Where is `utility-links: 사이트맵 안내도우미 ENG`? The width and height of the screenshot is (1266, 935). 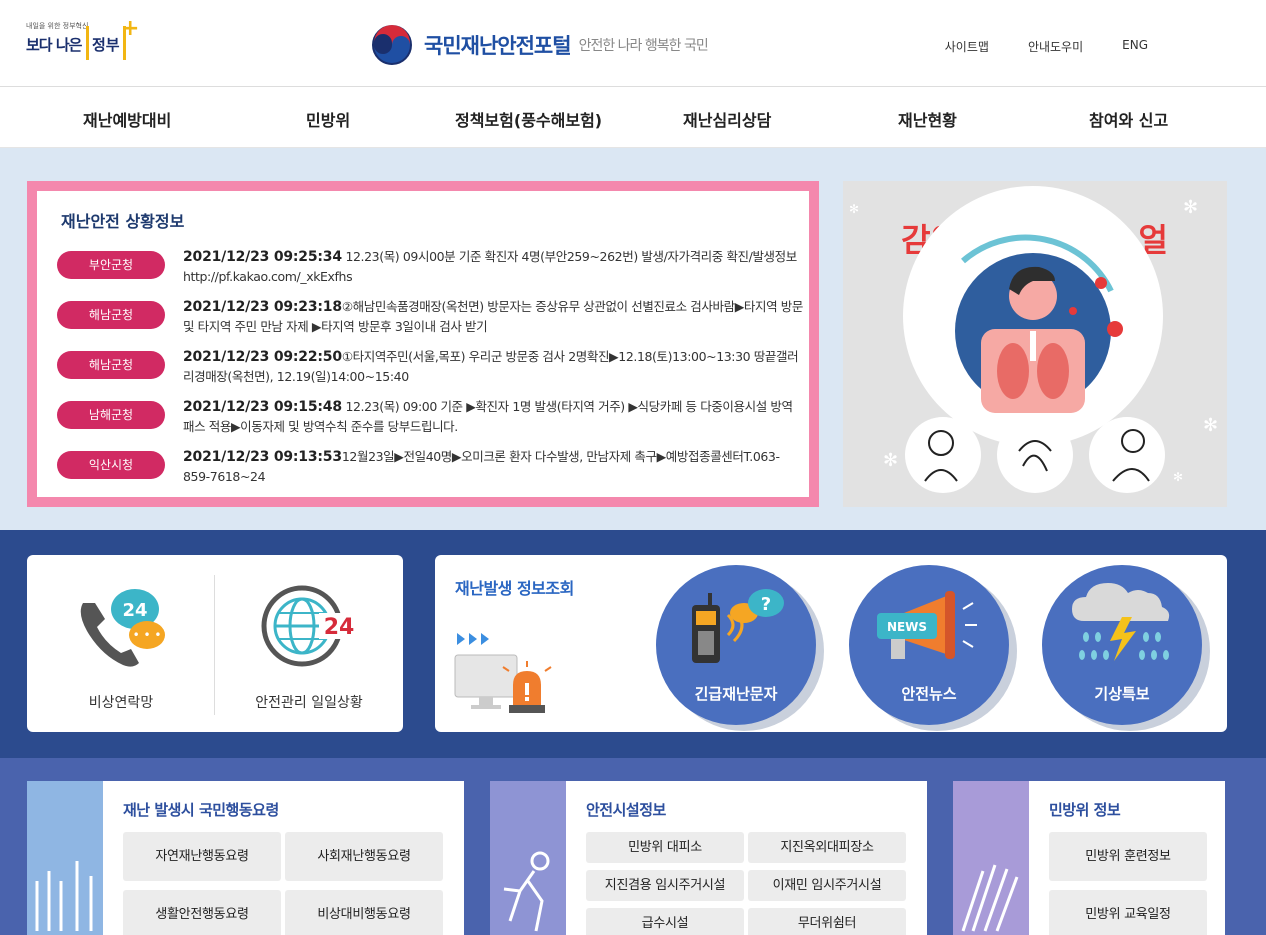
utility-links: 사이트맵 안내도우미 ENG is located at coordinates (1046, 46).